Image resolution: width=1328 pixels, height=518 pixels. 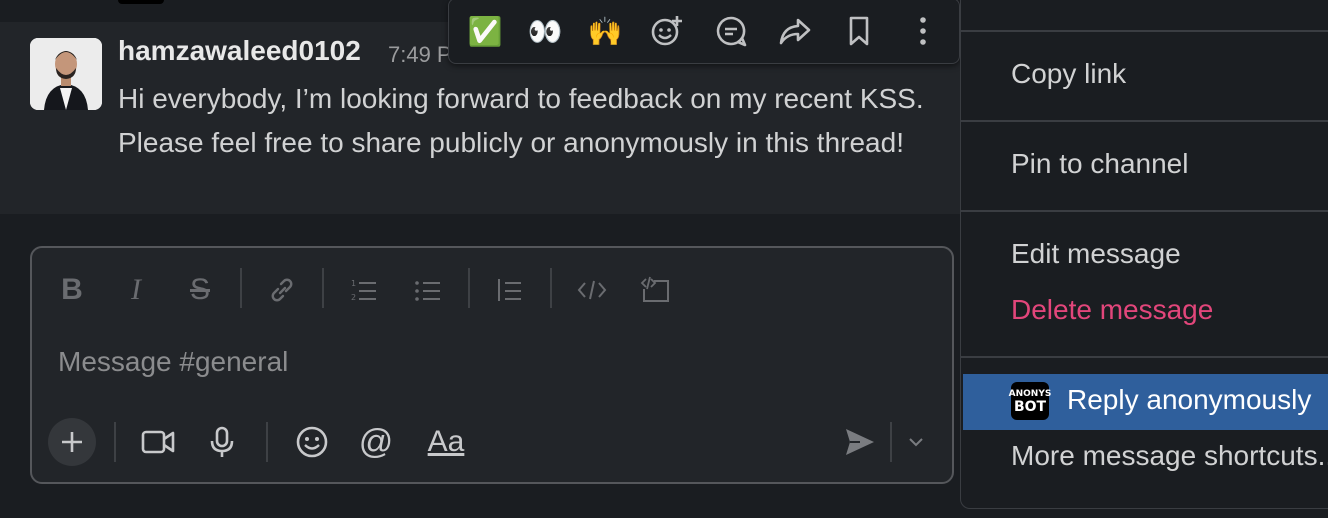 I want to click on more-actions-button, so click(x=923, y=31).